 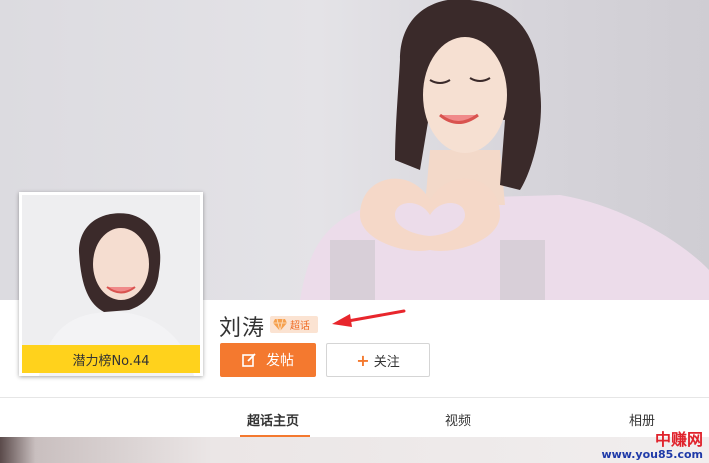 What do you see at coordinates (242, 328) in the screenshot?
I see `page-title: 刘涛` at bounding box center [242, 328].